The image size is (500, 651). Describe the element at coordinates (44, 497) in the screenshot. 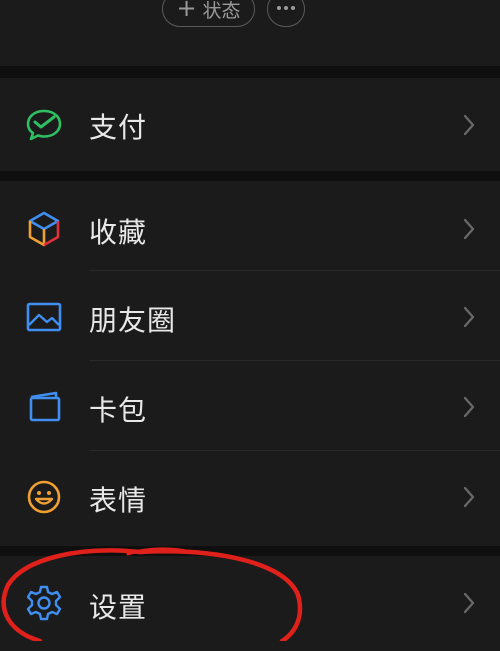

I see `smiley-icon` at that location.